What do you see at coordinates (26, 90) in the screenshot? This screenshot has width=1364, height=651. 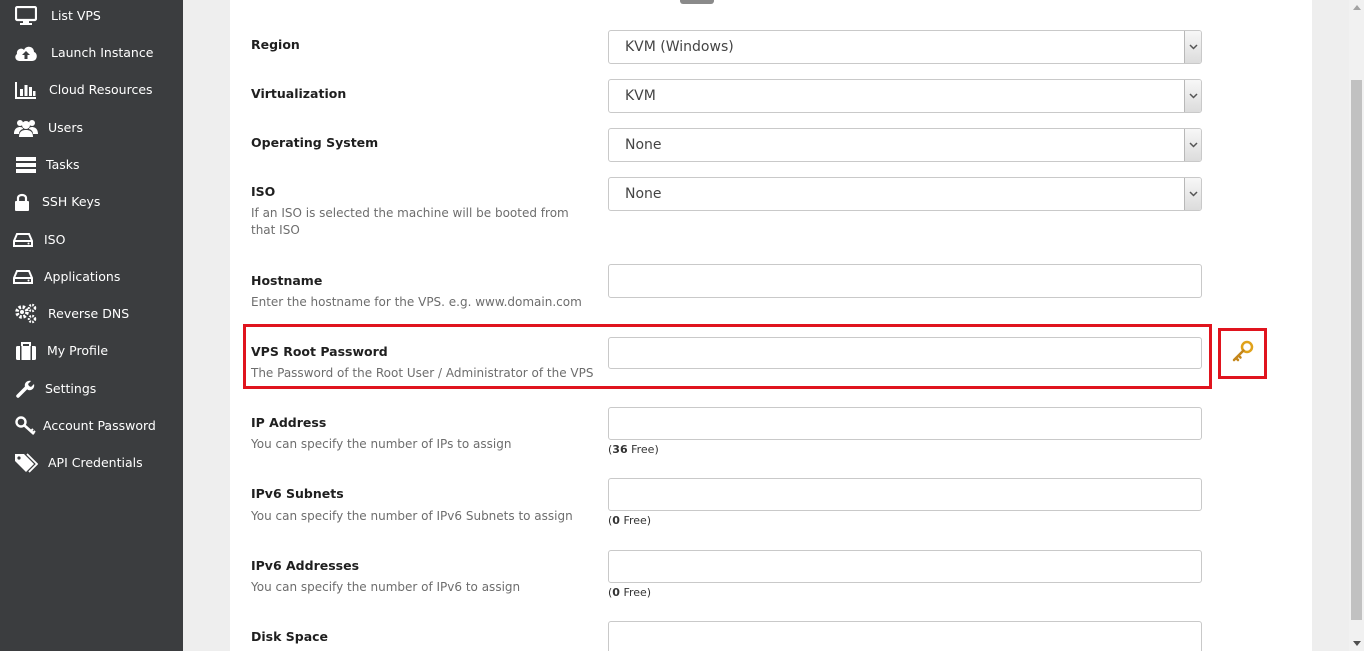 I see `bar-chart-icon` at bounding box center [26, 90].